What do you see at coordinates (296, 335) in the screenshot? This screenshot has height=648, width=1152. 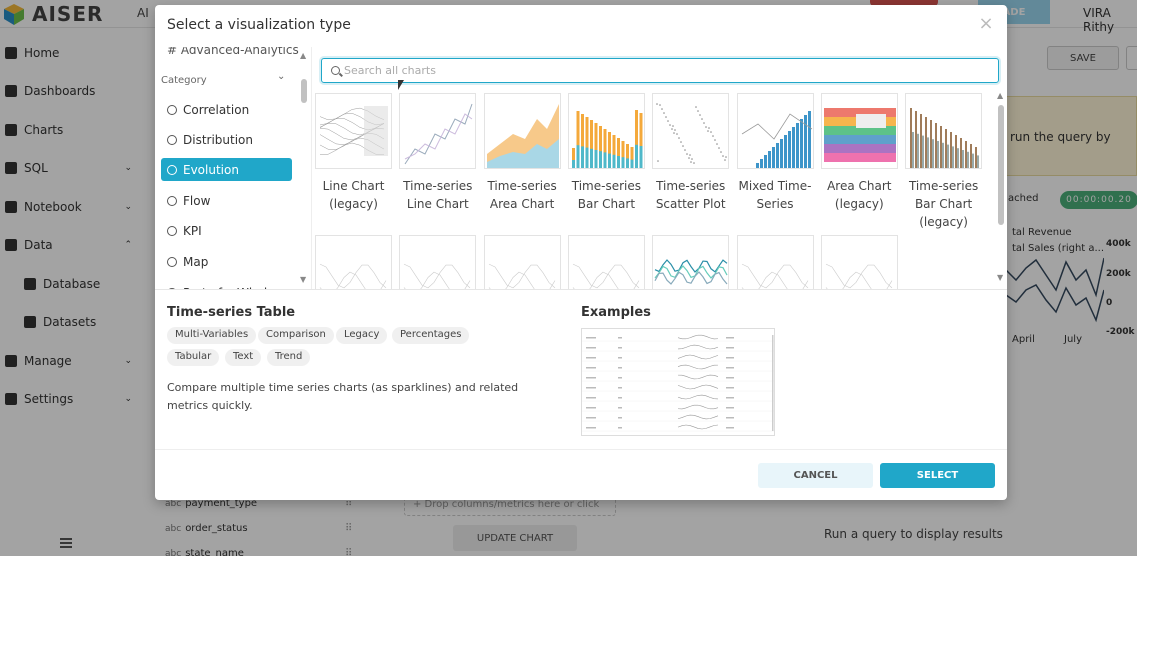 I see `tag-chip: Comparison` at bounding box center [296, 335].